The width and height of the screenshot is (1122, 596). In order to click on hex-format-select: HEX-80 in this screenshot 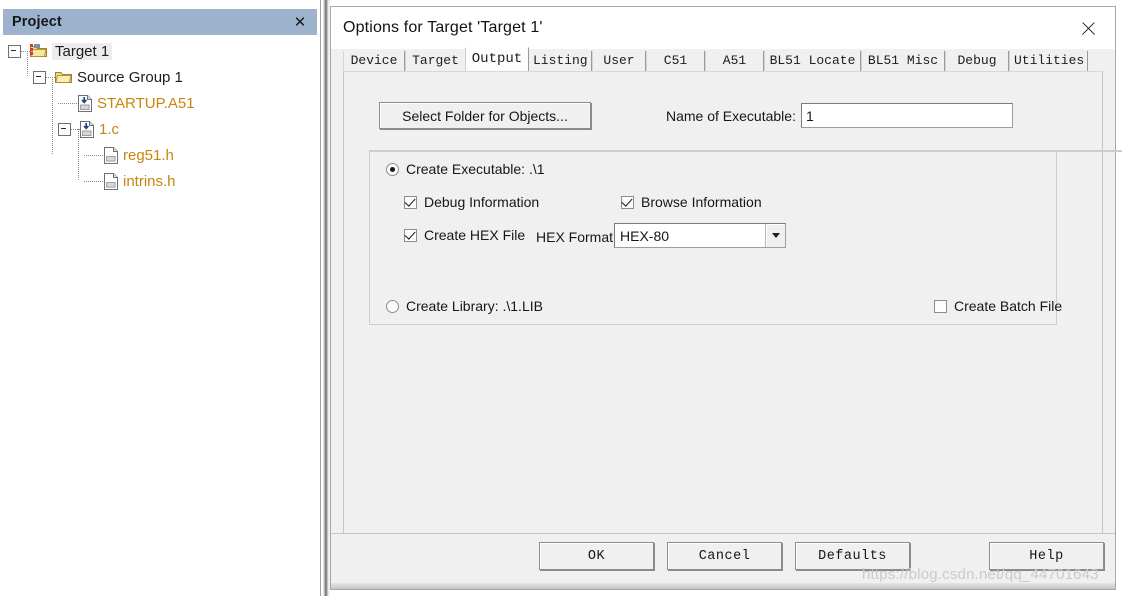, I will do `click(700, 235)`.